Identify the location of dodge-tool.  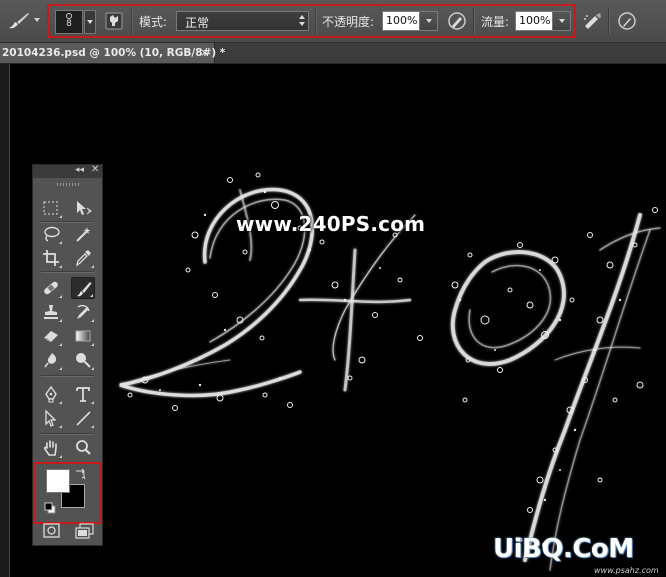
(83, 360).